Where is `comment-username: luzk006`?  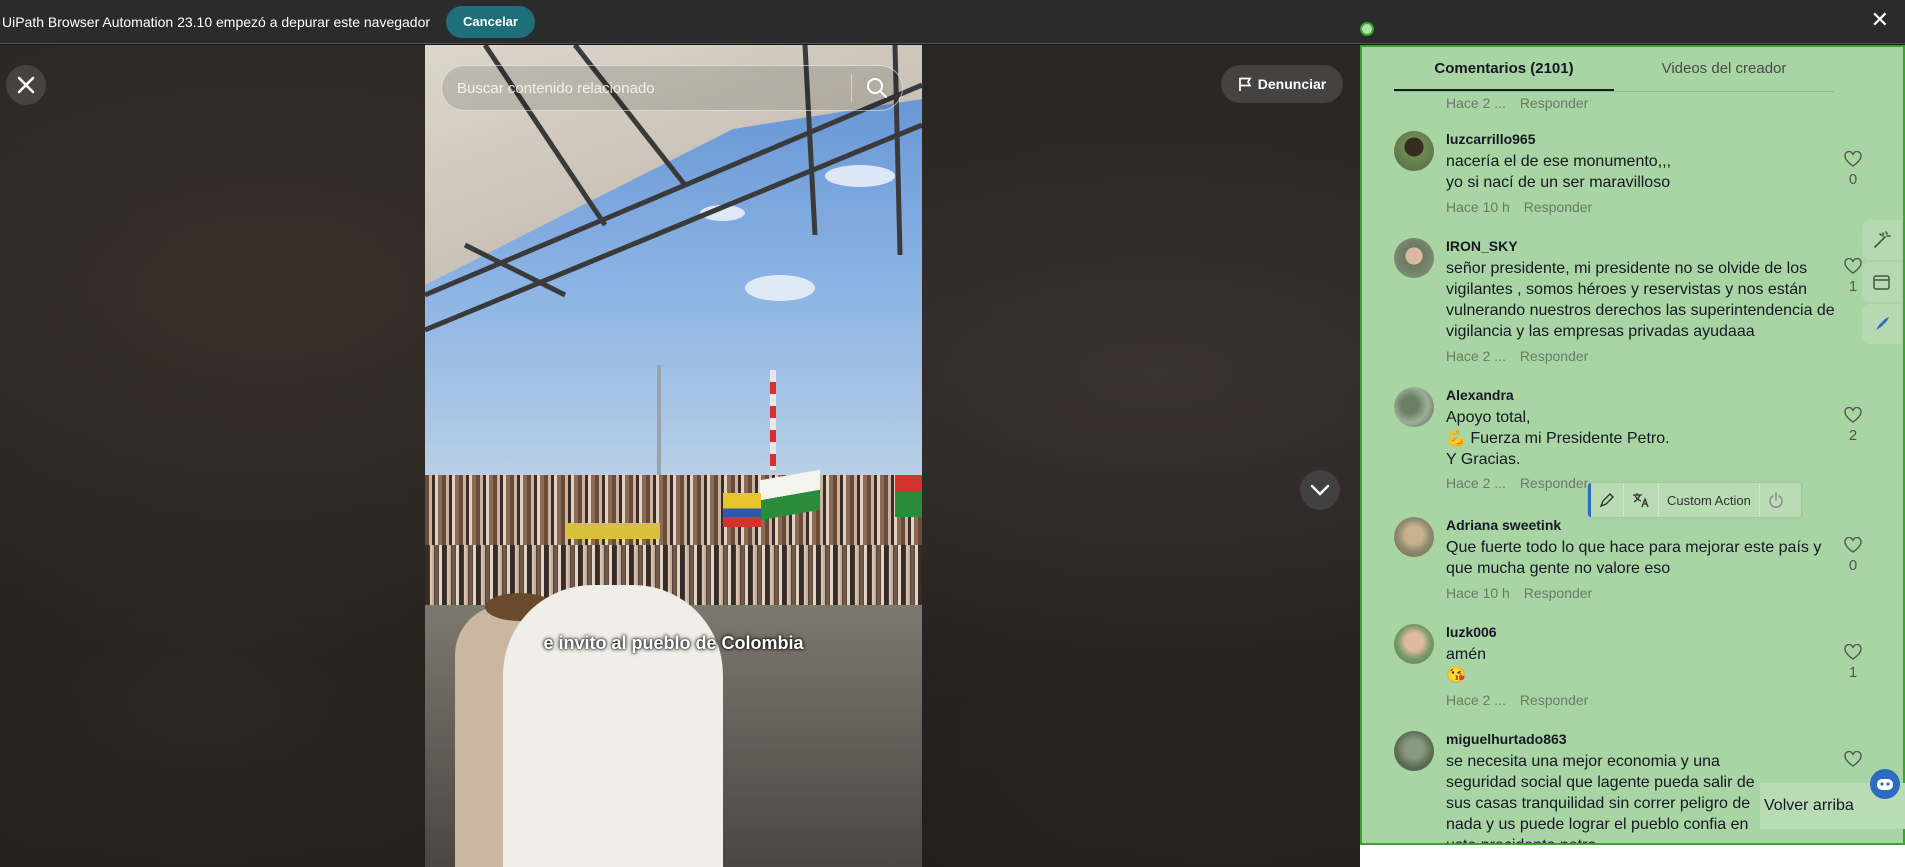 comment-username: luzk006 is located at coordinates (1471, 632).